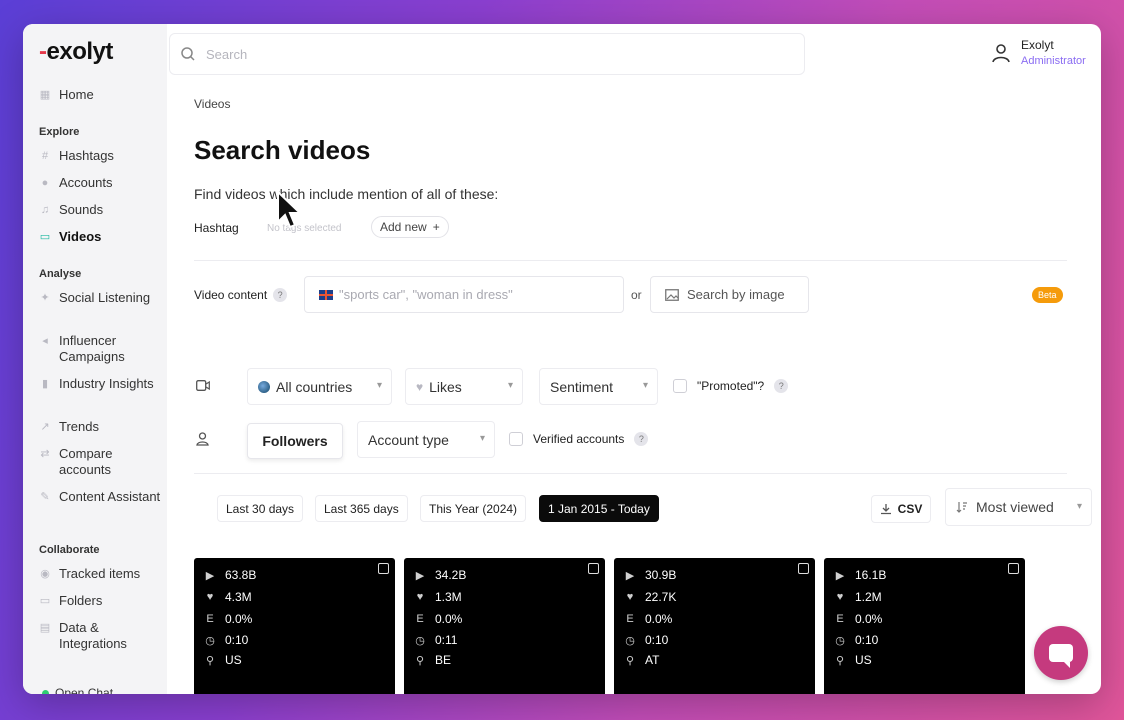  I want to click on video-card: ▶ 63.8B ♥ 4.3M E 0.0% ◷ 0:10 ⚲ US, so click(294, 626).